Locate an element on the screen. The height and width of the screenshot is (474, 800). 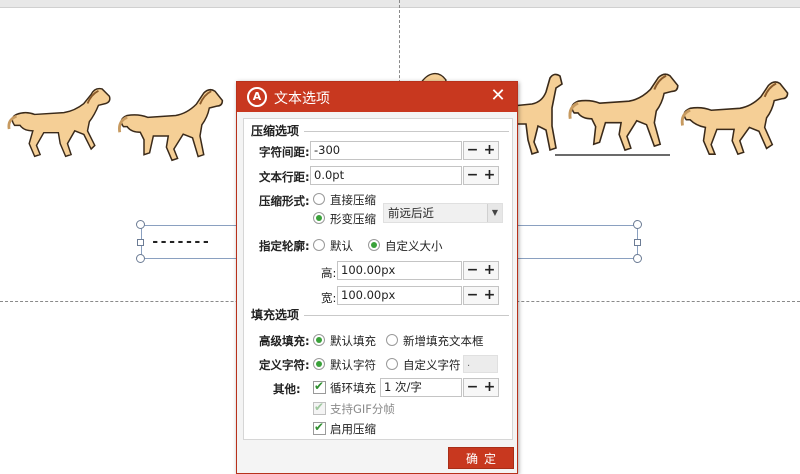
radio-new-fill-textbox-label: 新增填充文本框 is located at coordinates (443, 341).